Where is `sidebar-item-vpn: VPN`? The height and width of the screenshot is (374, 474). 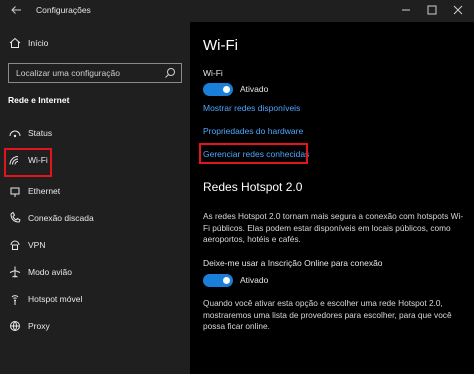 sidebar-item-vpn: VPN is located at coordinates (95, 246).